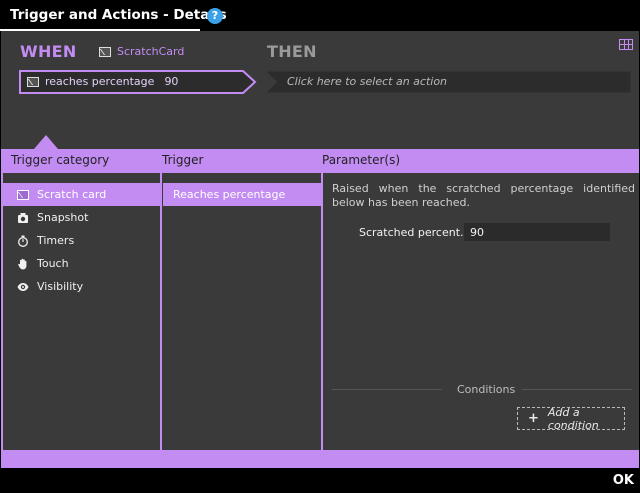 This screenshot has height=493, width=640. I want to click on trigger-pill-text: reaches percentage, so click(100, 81).